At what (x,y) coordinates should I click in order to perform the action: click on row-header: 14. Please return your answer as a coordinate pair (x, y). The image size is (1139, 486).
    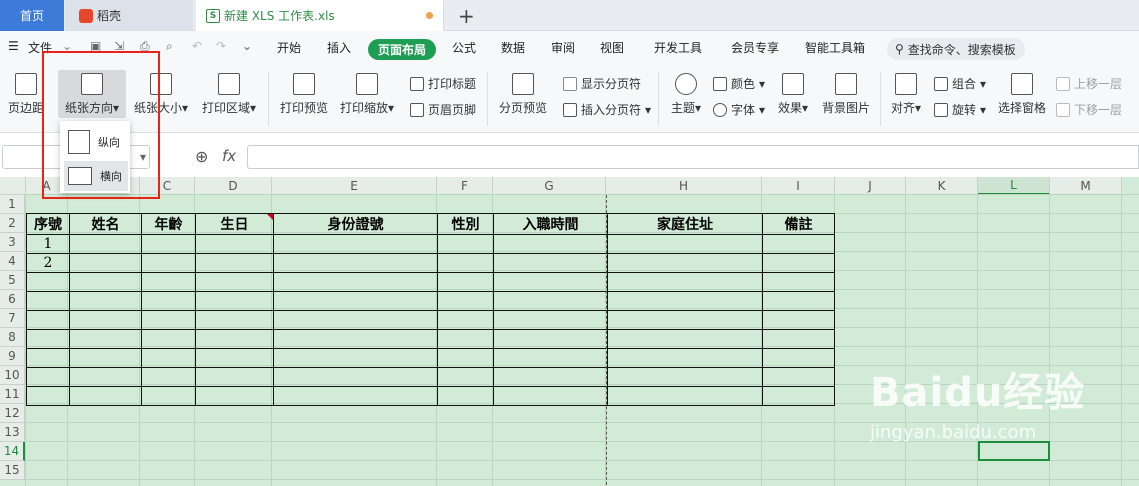
    Looking at the image, I should click on (12, 451).